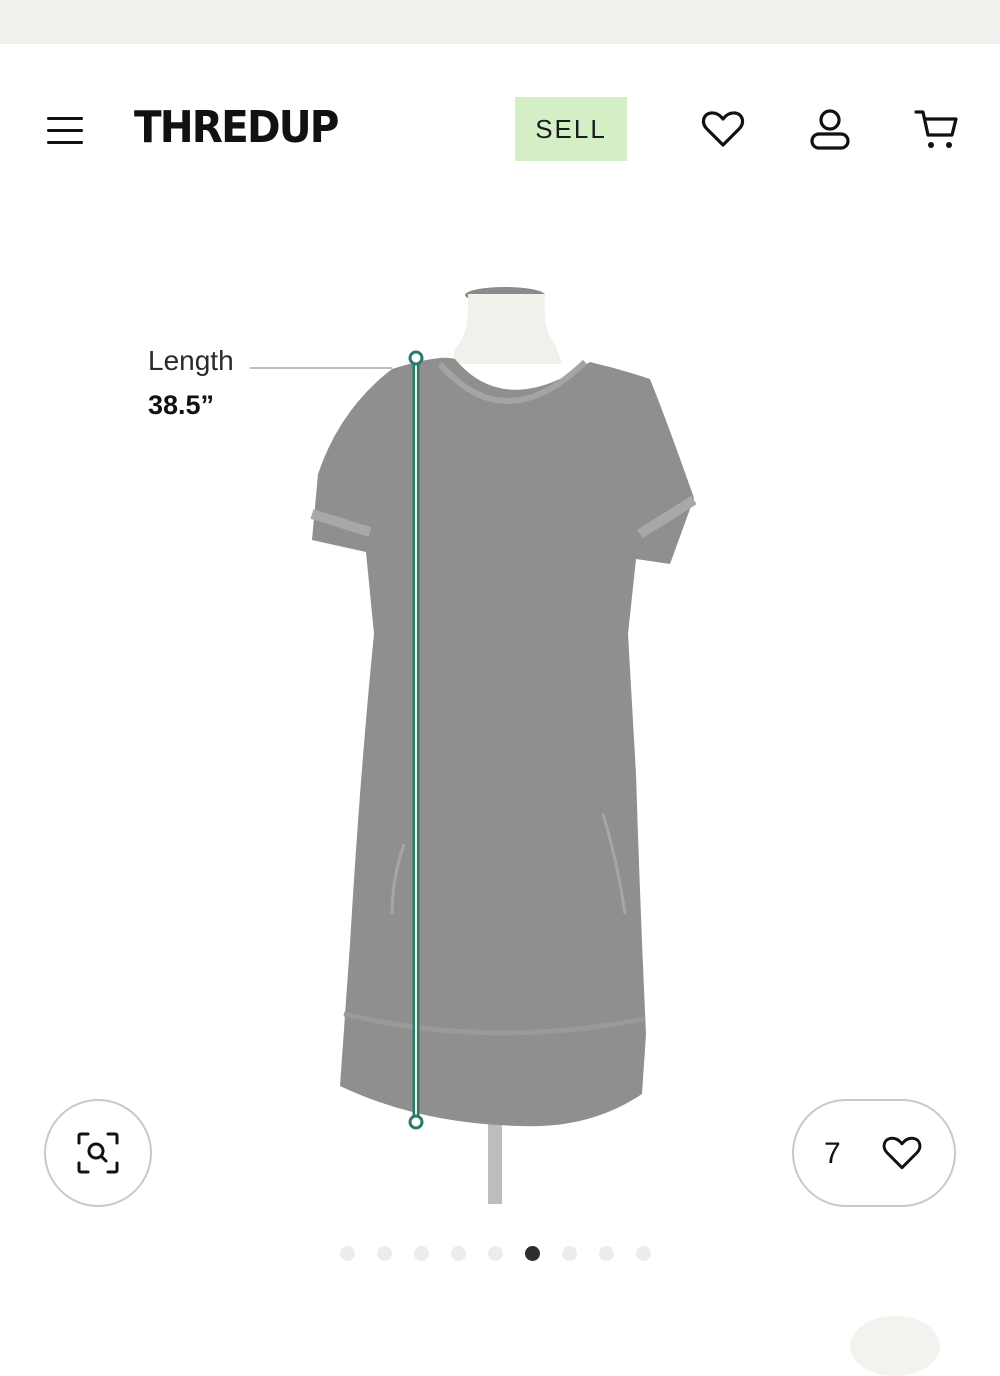  What do you see at coordinates (236, 127) in the screenshot?
I see `logo: THREDUP` at bounding box center [236, 127].